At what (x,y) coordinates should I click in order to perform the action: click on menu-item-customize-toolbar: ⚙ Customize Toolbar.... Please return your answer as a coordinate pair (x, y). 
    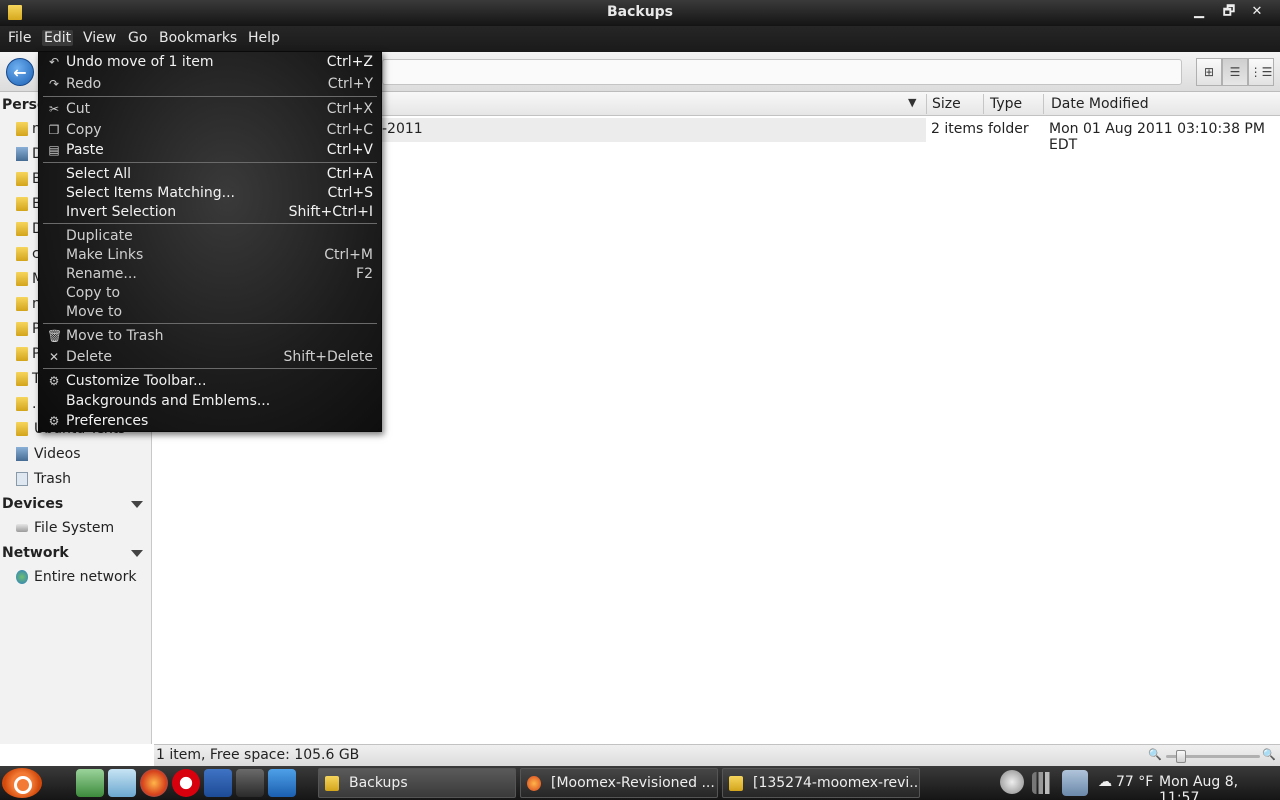
    Looking at the image, I should click on (210, 381).